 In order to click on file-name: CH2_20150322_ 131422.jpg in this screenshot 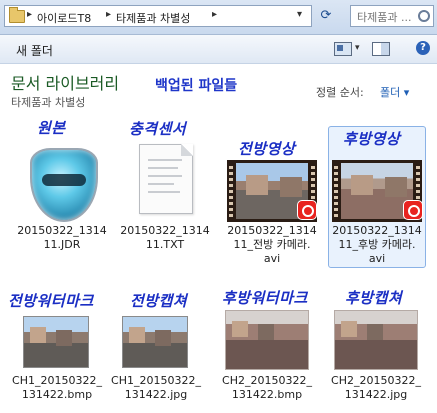, I will do `click(376, 387)`.